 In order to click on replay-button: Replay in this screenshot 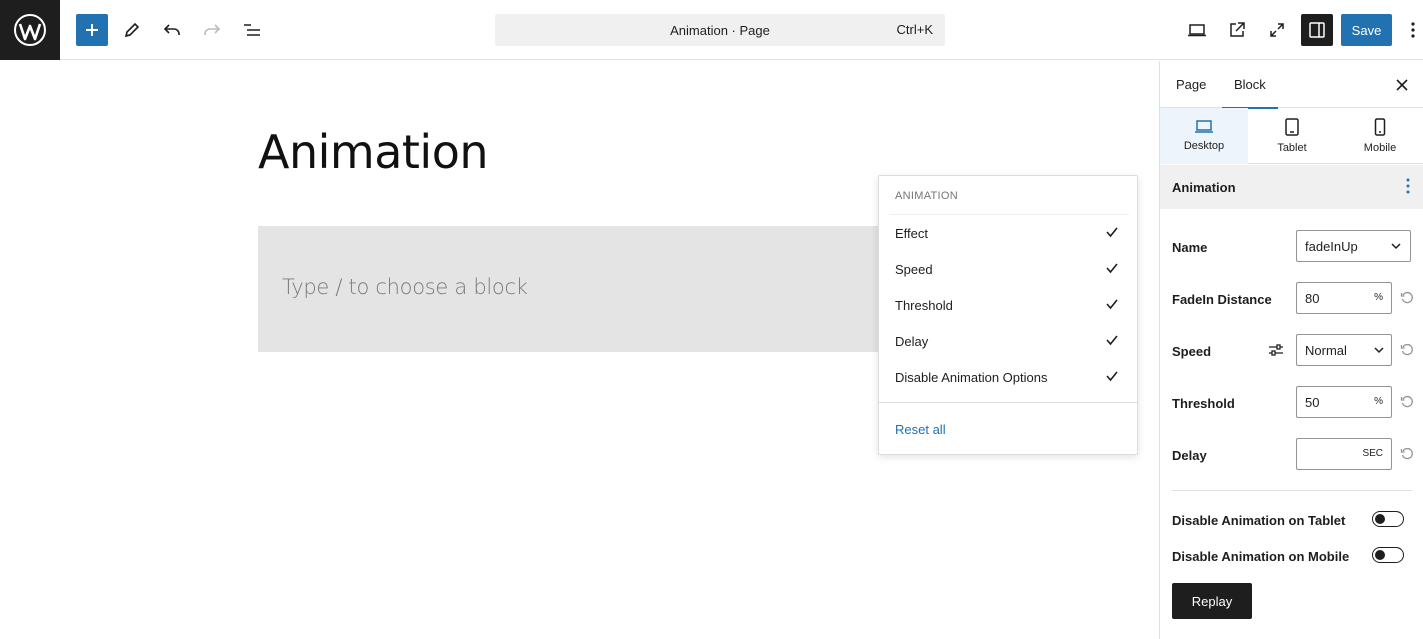, I will do `click(1212, 601)`.